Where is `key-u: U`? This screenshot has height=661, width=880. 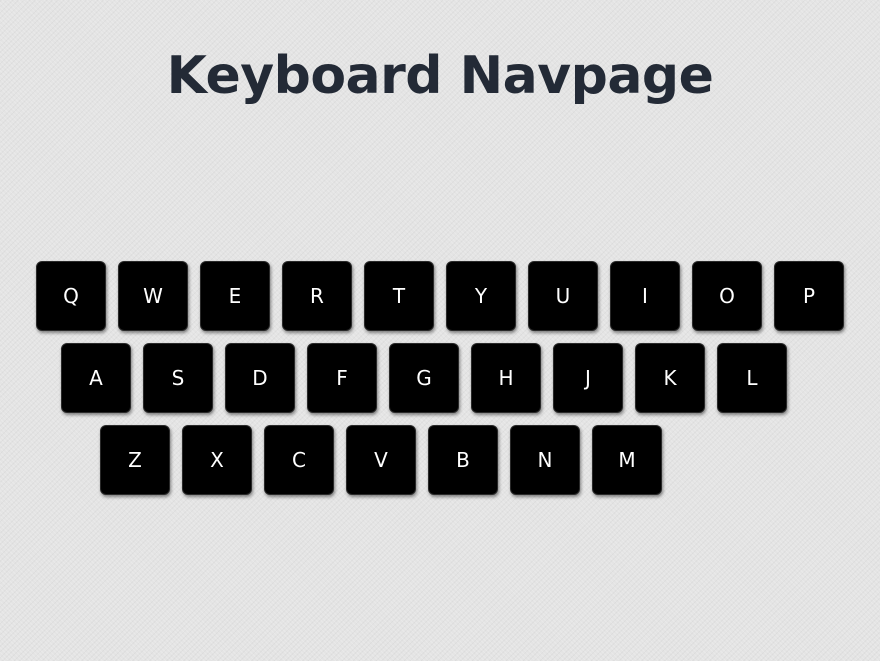
key-u: U is located at coordinates (563, 296).